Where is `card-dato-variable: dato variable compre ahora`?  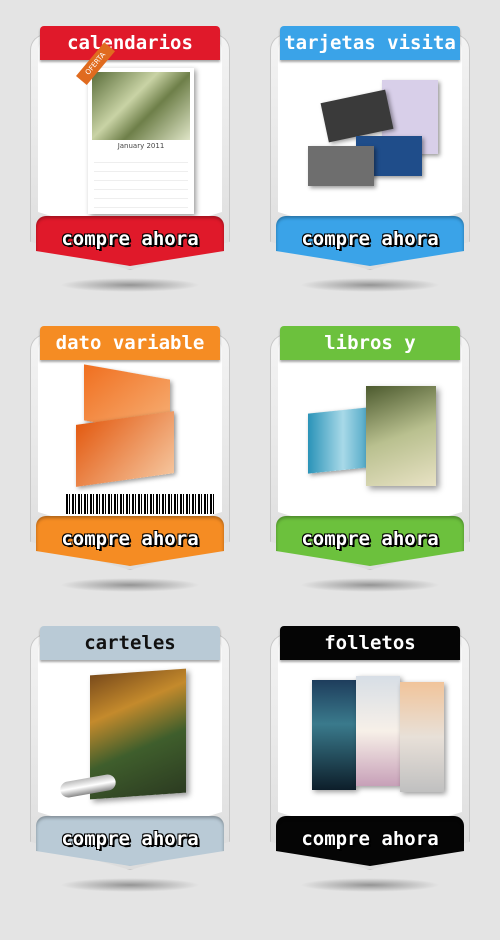
card-dato-variable: dato variable compre ahora is located at coordinates (130, 459).